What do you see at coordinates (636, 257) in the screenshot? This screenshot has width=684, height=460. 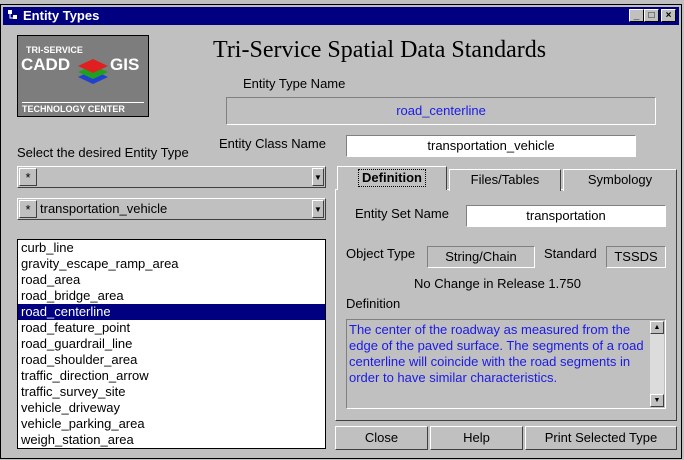 I see `standard-value: TSSDS` at bounding box center [636, 257].